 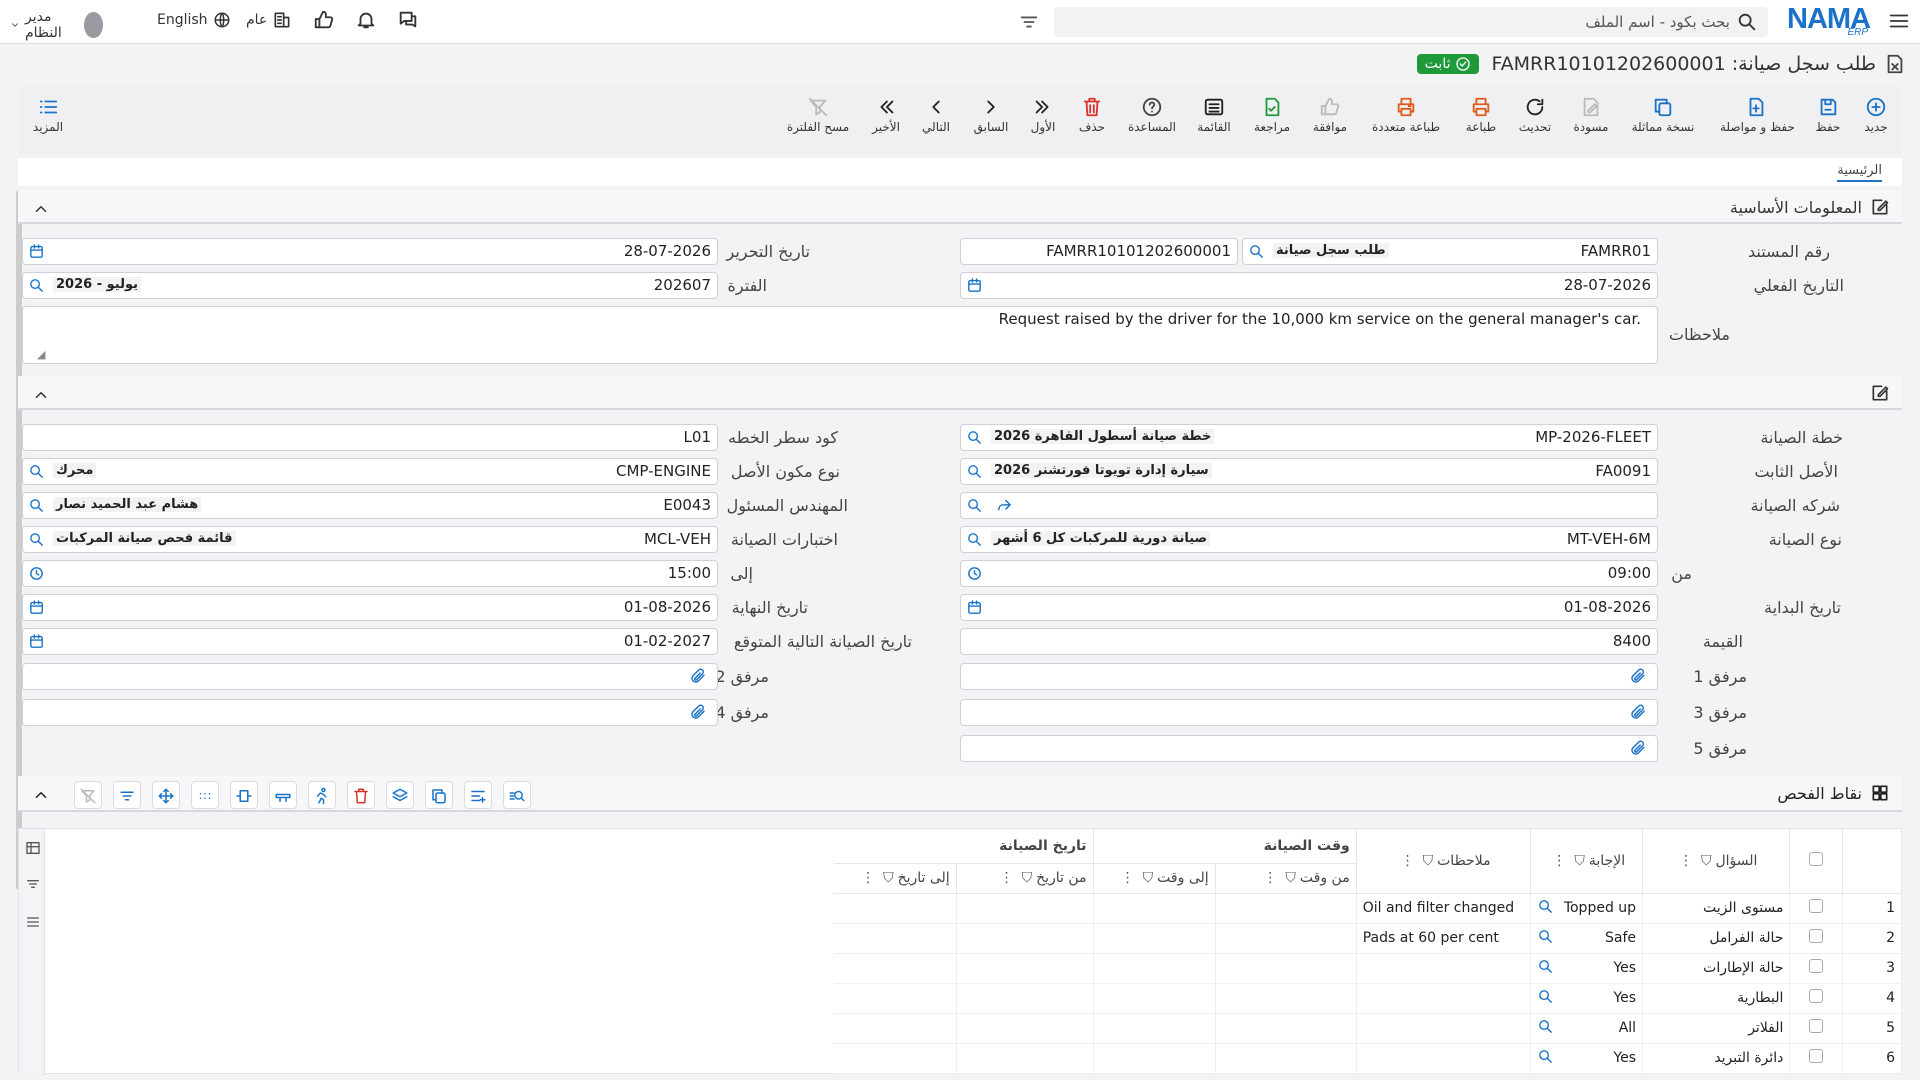 What do you see at coordinates (1716, 861) in the screenshot?
I see `col-question: السؤال⛉ ⋮` at bounding box center [1716, 861].